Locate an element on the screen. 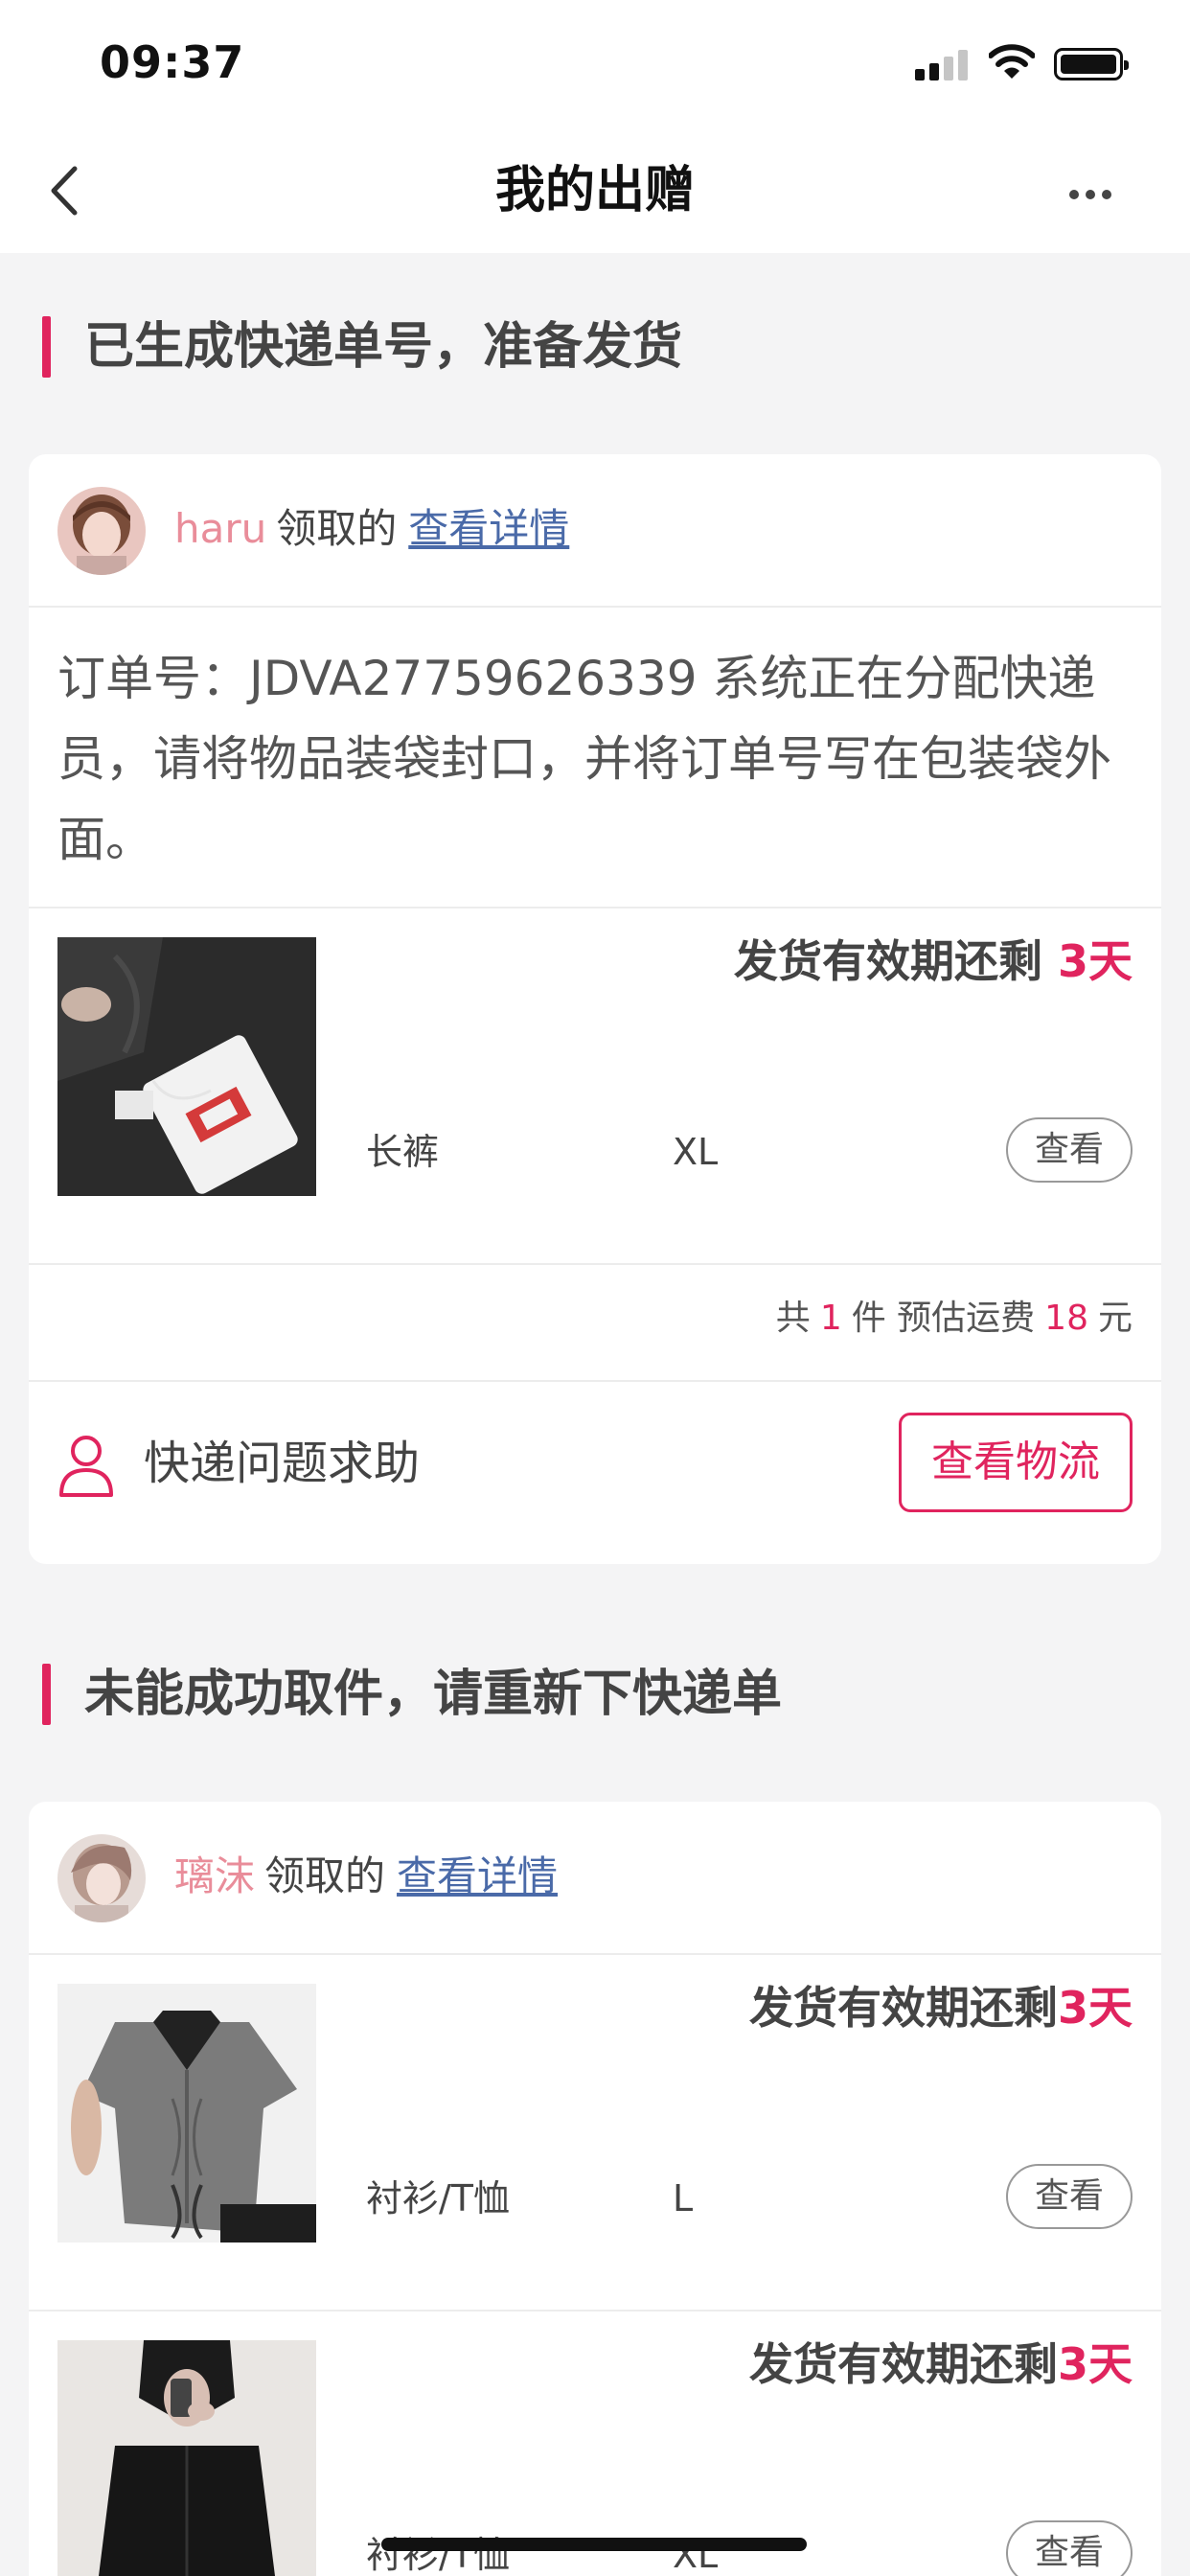  order-summary: 共1件 预估运费 18 元 is located at coordinates (955, 1318).